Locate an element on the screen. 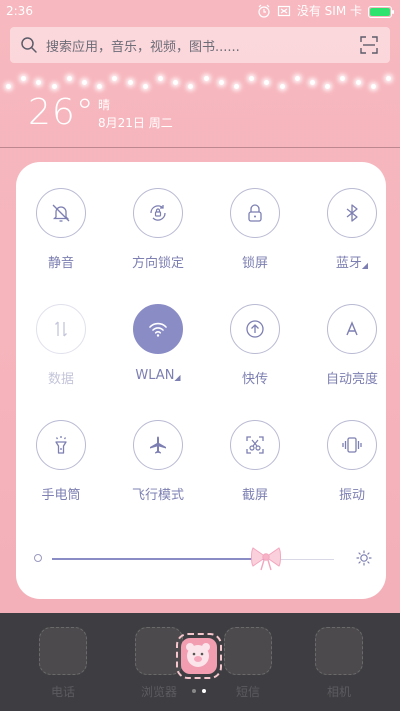 The width and height of the screenshot is (400, 711). tile-lock: 锁屏 is located at coordinates (255, 229).